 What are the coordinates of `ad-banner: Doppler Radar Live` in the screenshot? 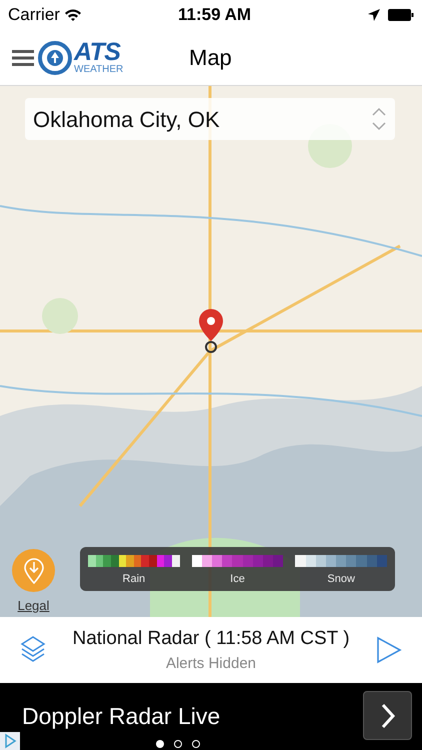 It's located at (211, 716).